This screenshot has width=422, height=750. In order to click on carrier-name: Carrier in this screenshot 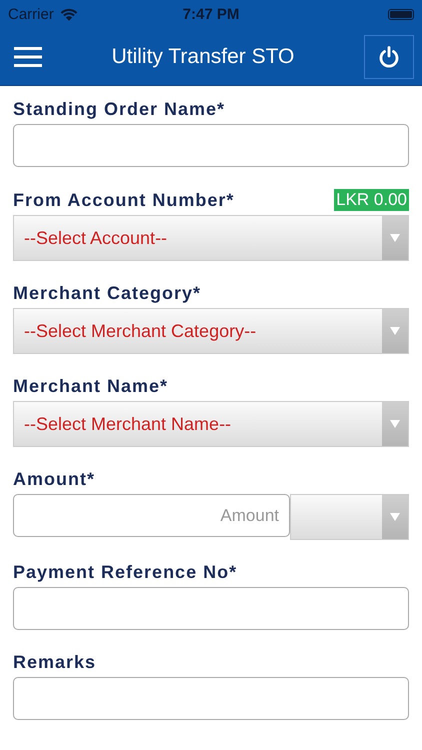, I will do `click(31, 14)`.